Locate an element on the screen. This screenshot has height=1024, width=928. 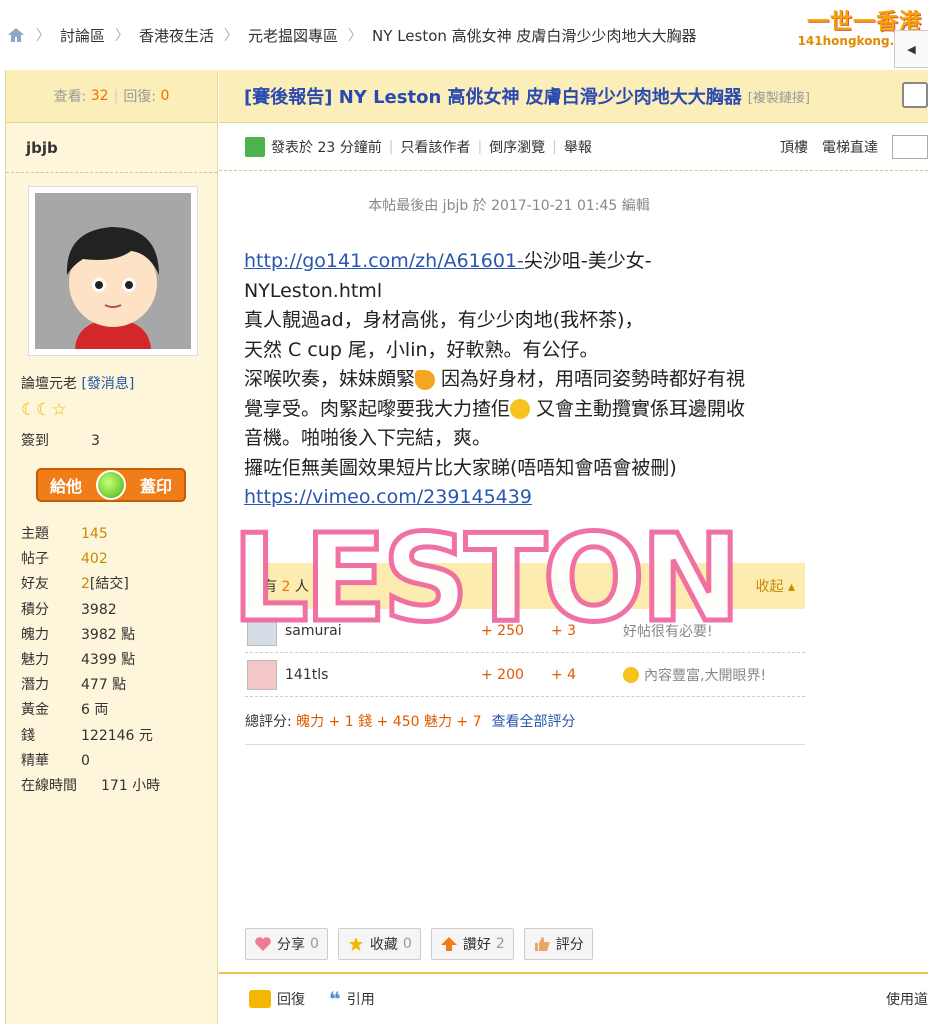
stat-value: 3982 is located at coordinates (99, 609).